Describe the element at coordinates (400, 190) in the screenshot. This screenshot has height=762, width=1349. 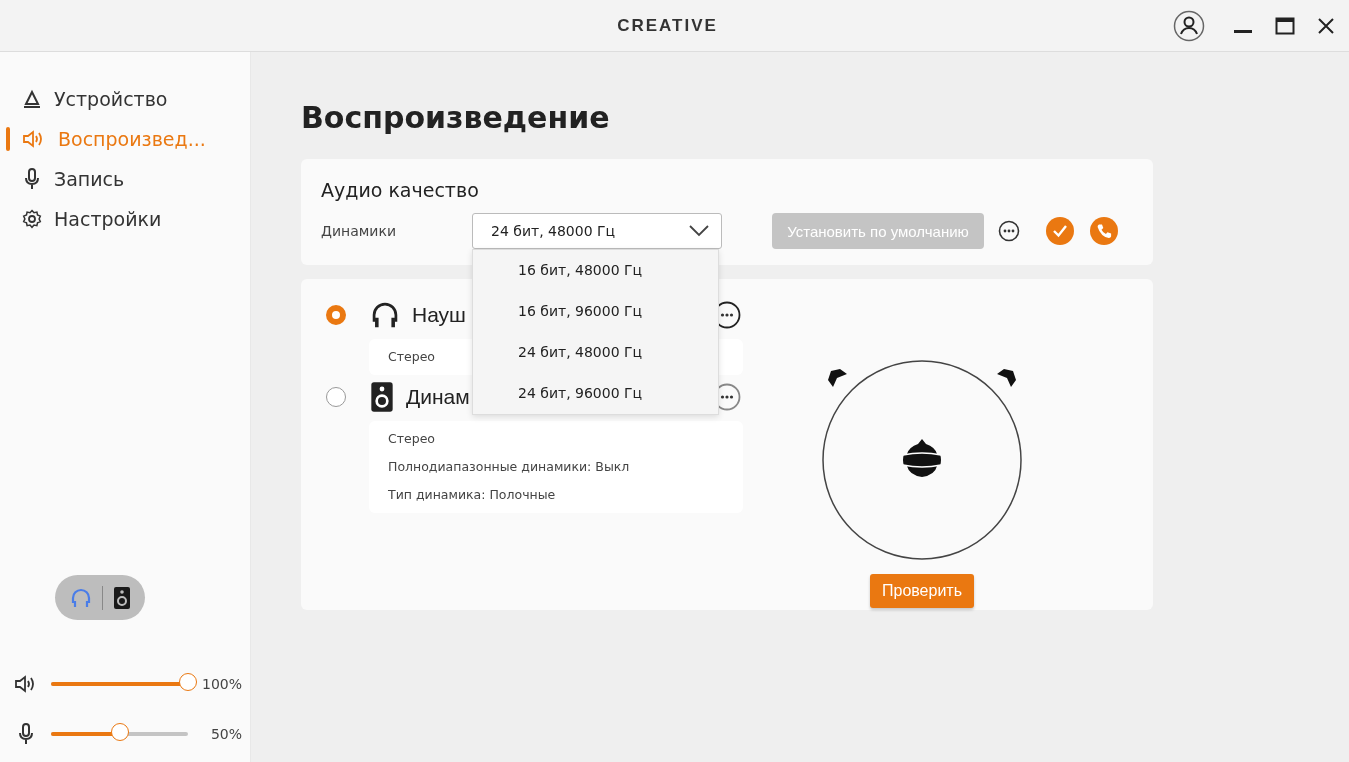
I see `section-title: Аудио качество` at that location.